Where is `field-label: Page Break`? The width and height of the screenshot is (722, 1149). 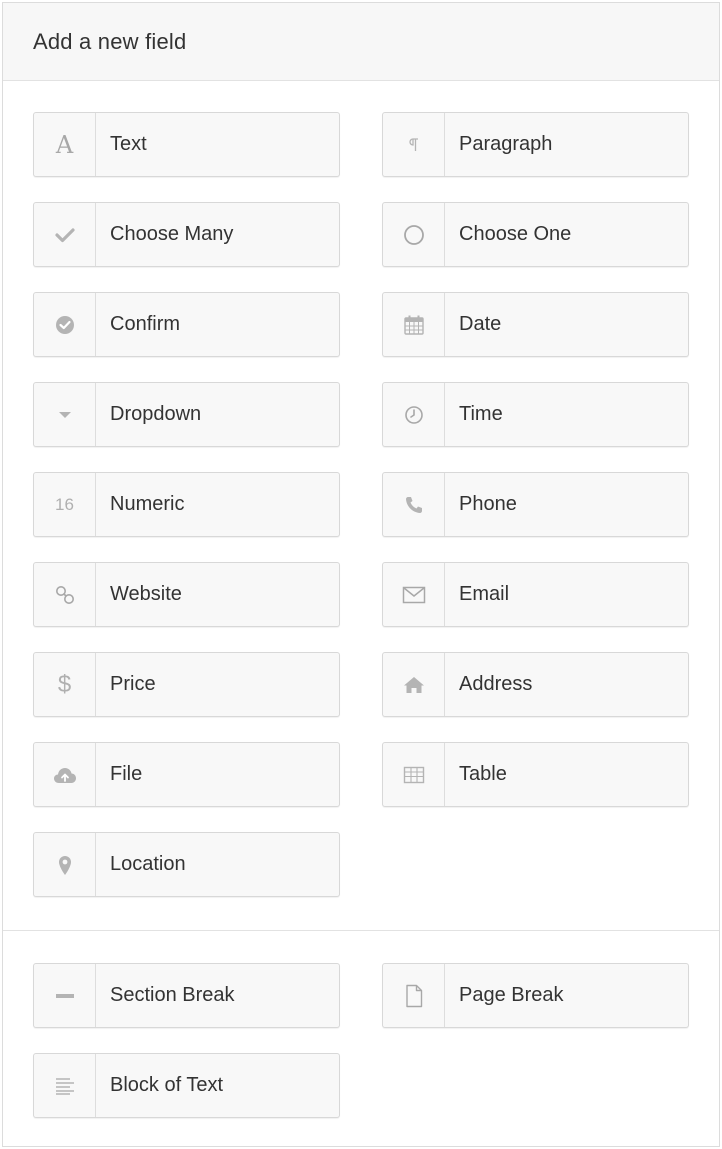
field-label: Page Break is located at coordinates (511, 995).